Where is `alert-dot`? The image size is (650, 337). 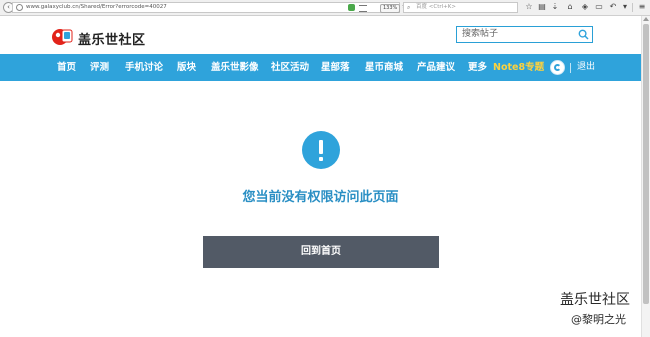 alert-dot is located at coordinates (321, 159).